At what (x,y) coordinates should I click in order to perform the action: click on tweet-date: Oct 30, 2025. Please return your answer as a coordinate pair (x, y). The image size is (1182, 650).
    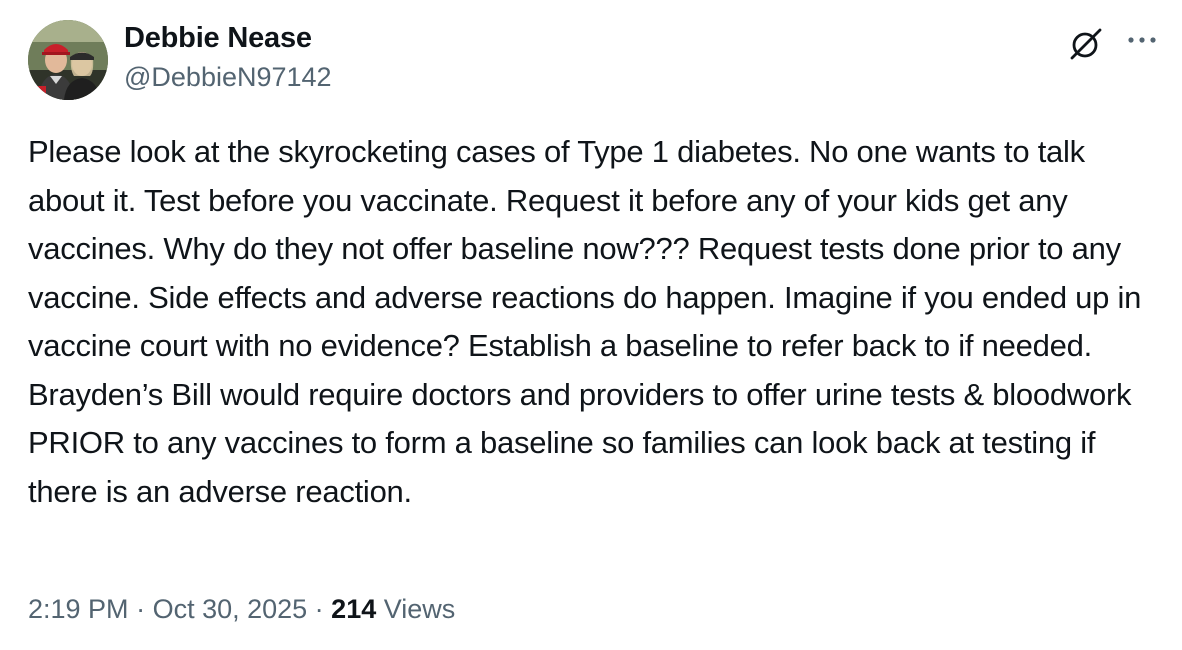
    Looking at the image, I should click on (230, 609).